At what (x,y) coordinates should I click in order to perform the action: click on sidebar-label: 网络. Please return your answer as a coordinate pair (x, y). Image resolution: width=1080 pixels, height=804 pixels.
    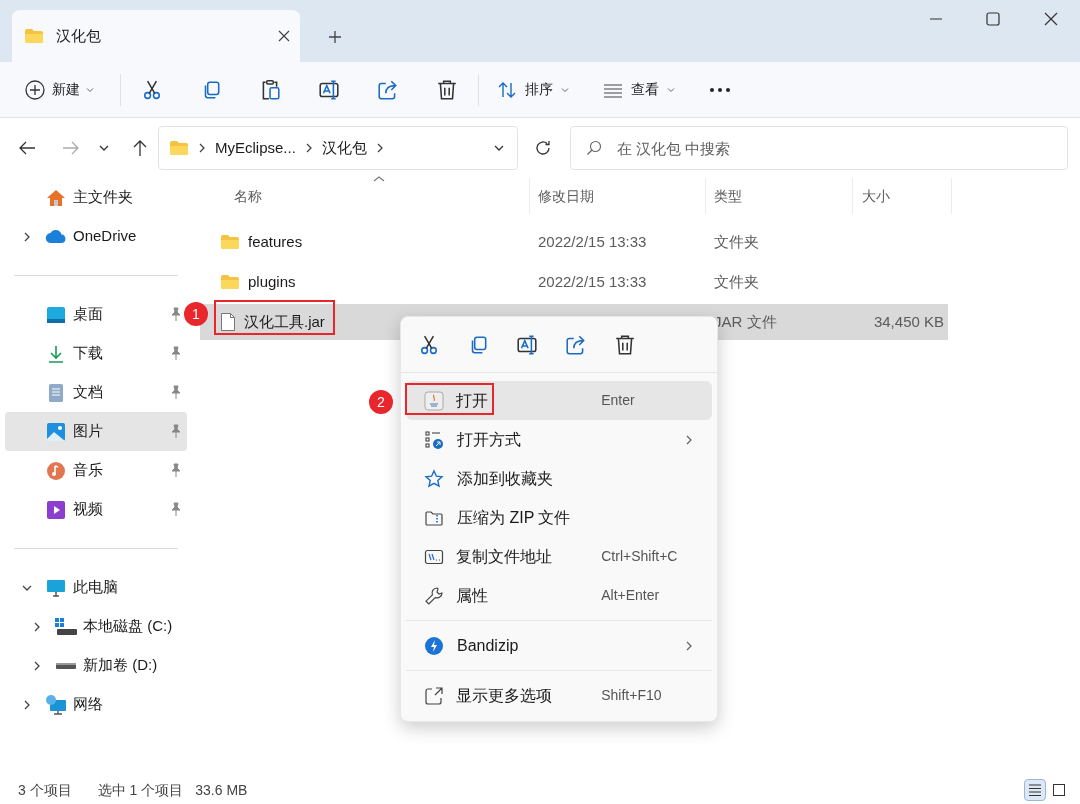
    Looking at the image, I should click on (88, 704).